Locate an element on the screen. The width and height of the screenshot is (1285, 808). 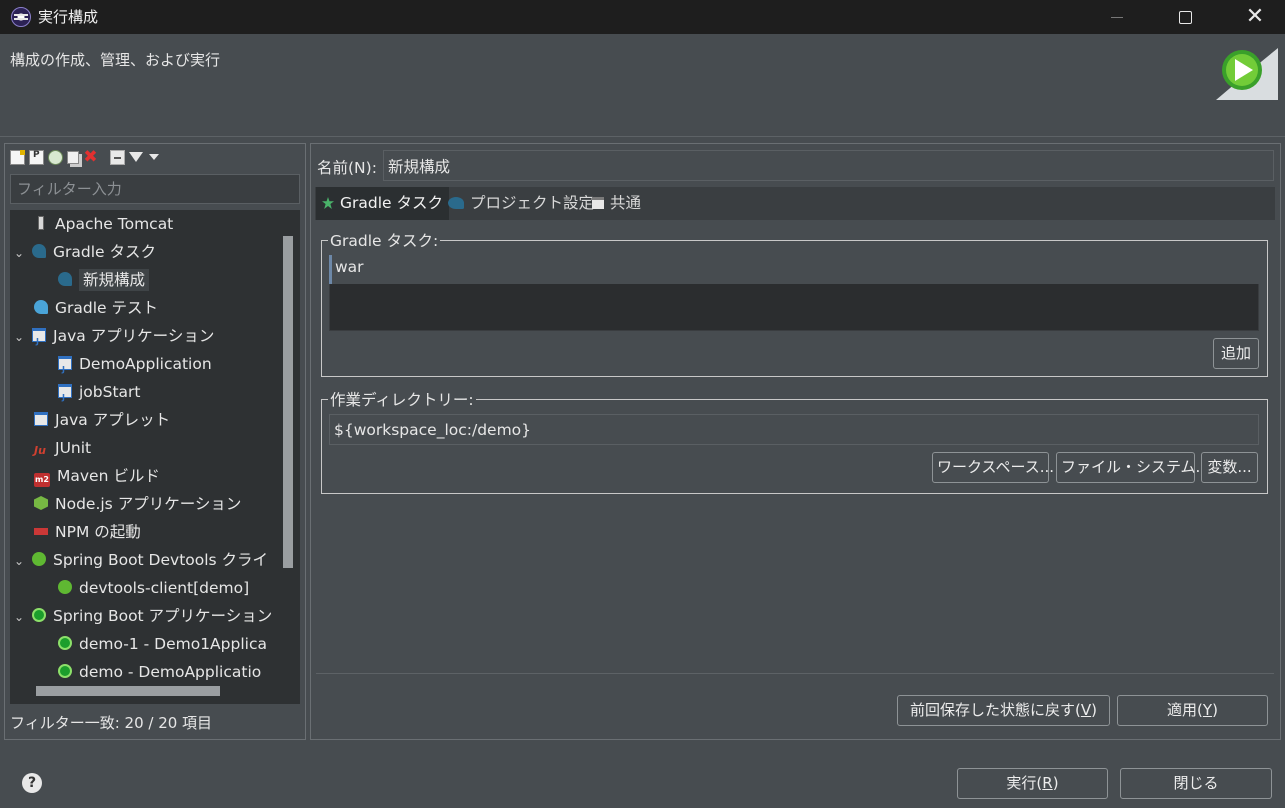
tab-common: 共通 is located at coordinates (616, 203).